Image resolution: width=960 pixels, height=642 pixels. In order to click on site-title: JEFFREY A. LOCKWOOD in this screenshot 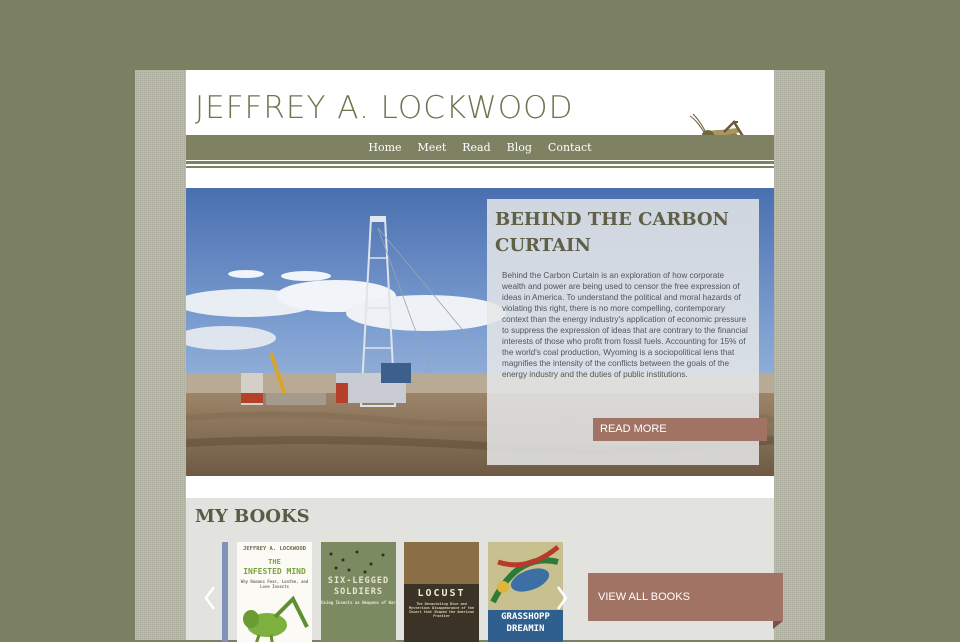, I will do `click(384, 108)`.